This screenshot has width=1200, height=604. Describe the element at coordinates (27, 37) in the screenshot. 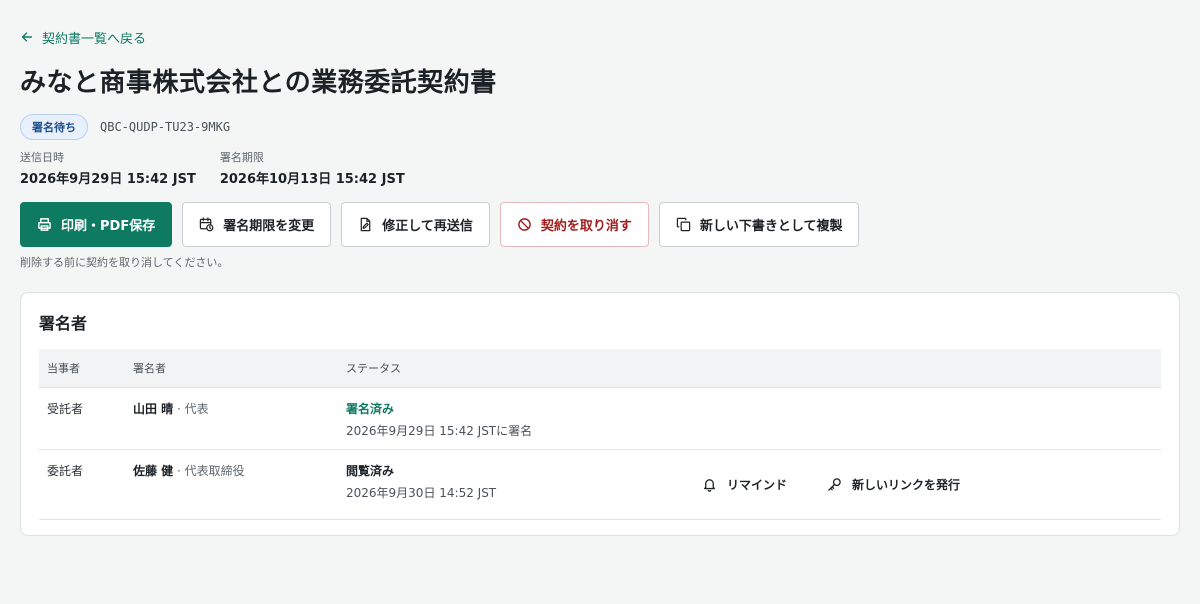

I see `arrow-left-icon` at that location.